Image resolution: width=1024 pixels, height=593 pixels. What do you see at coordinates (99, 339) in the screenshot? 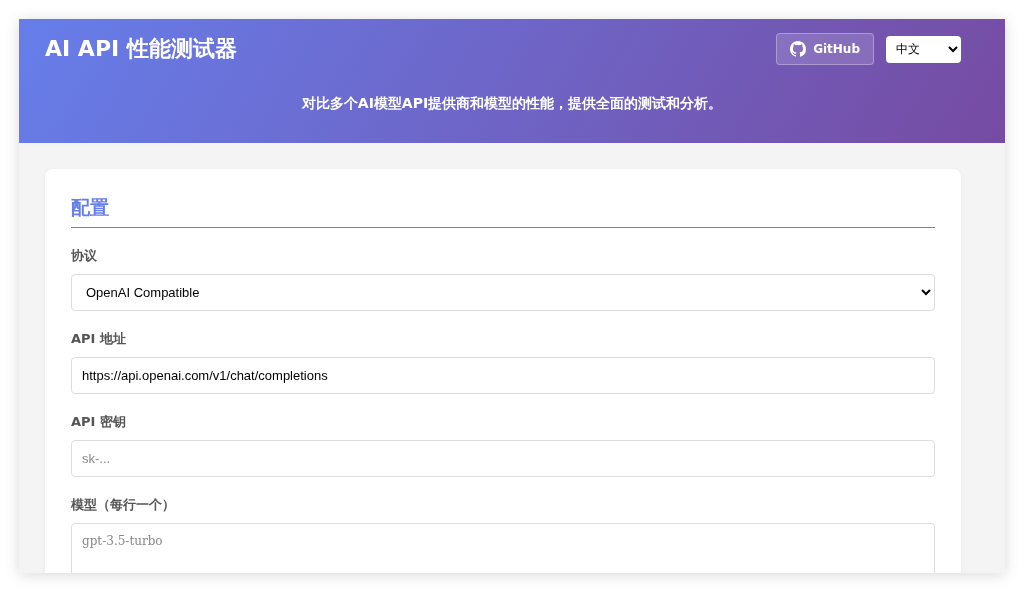
I see `field-label: API 地址` at bounding box center [99, 339].